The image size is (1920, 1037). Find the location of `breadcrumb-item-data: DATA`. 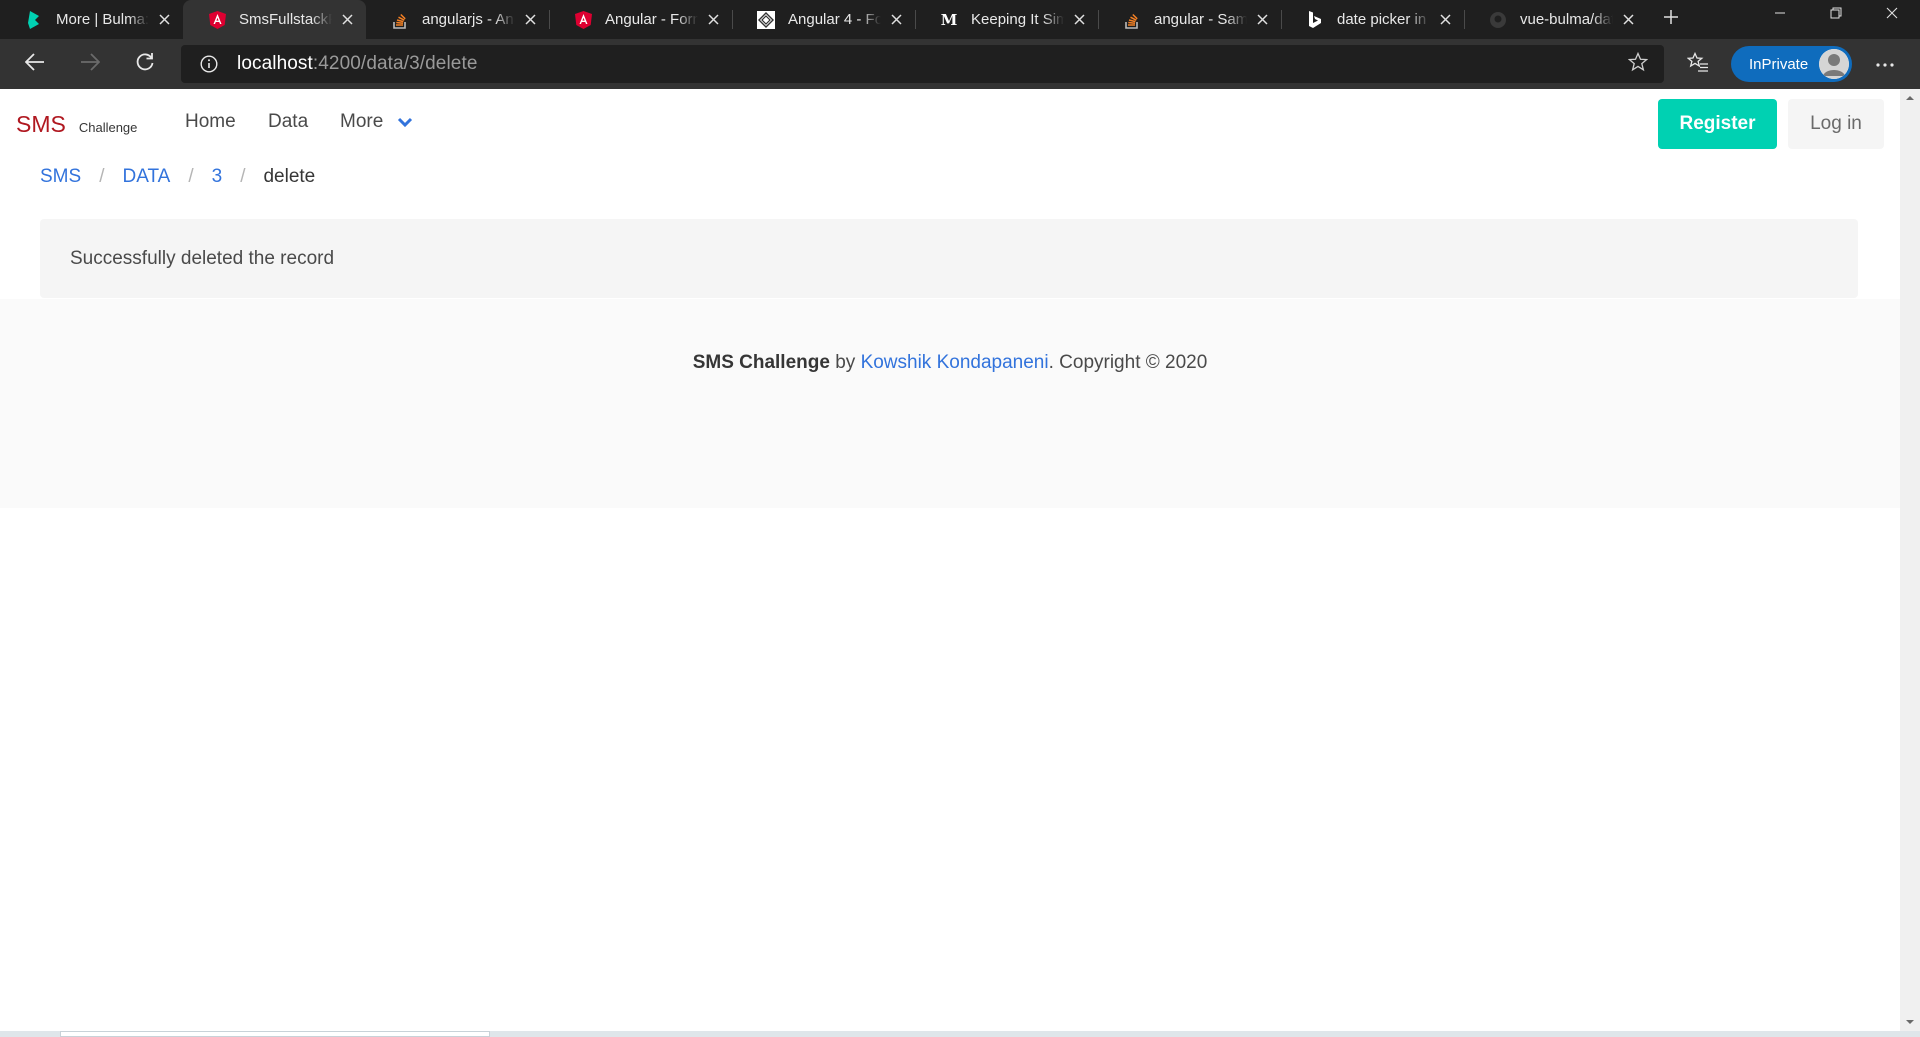

breadcrumb-item-data: DATA is located at coordinates (146, 177).